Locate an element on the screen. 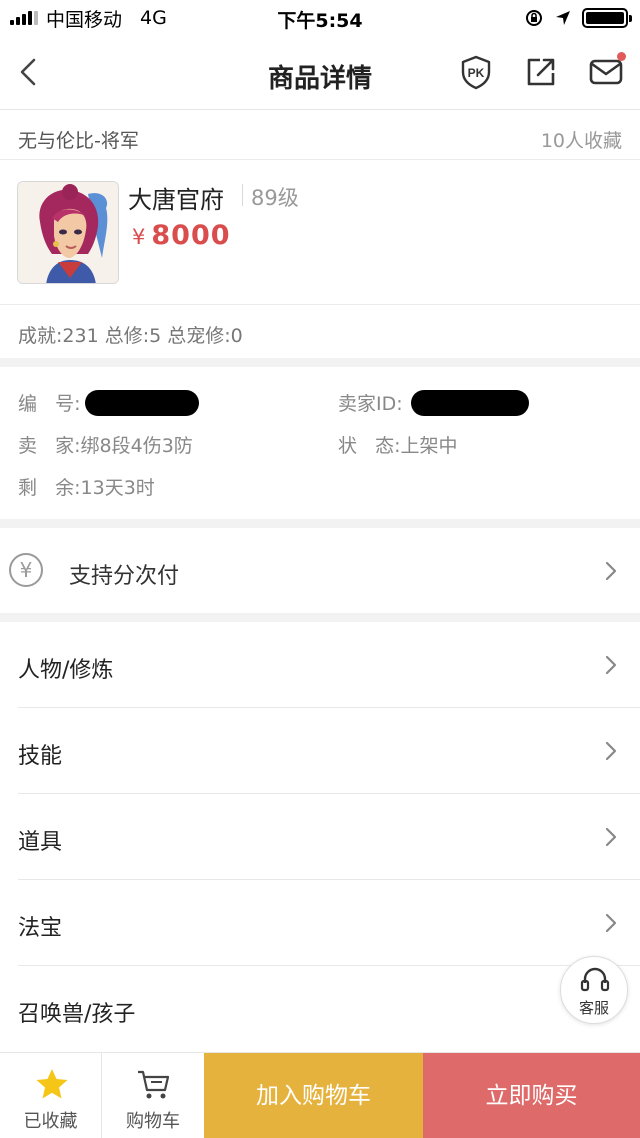 The height and width of the screenshot is (1138, 640). notification-dot is located at coordinates (621, 56).